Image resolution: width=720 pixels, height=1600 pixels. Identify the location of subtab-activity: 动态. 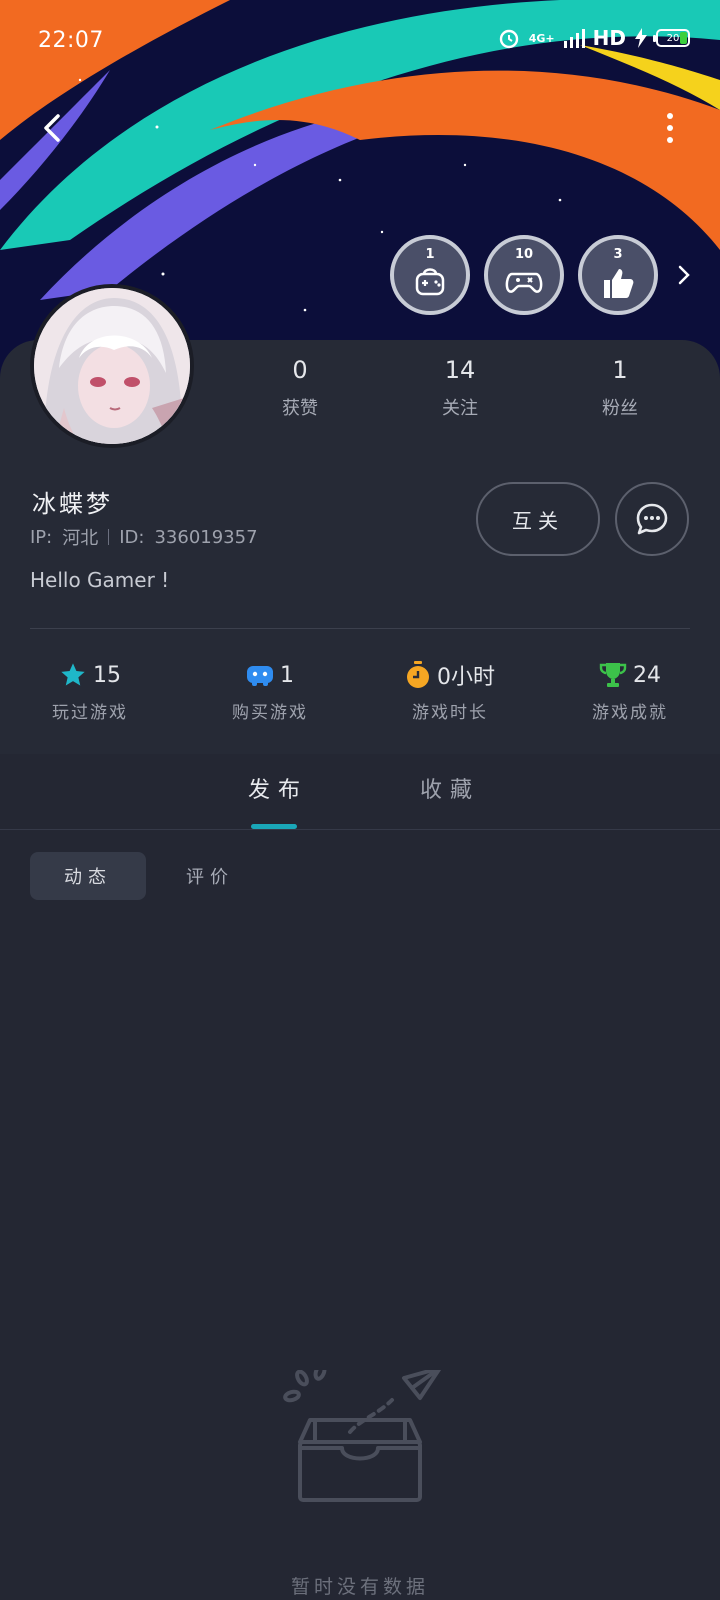
(88, 876).